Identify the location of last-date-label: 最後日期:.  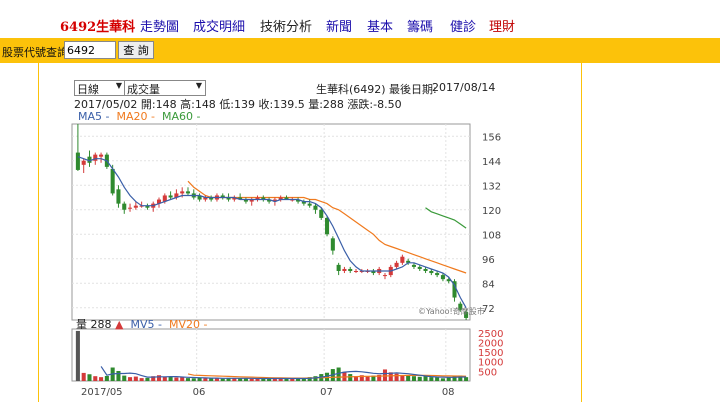
(413, 89).